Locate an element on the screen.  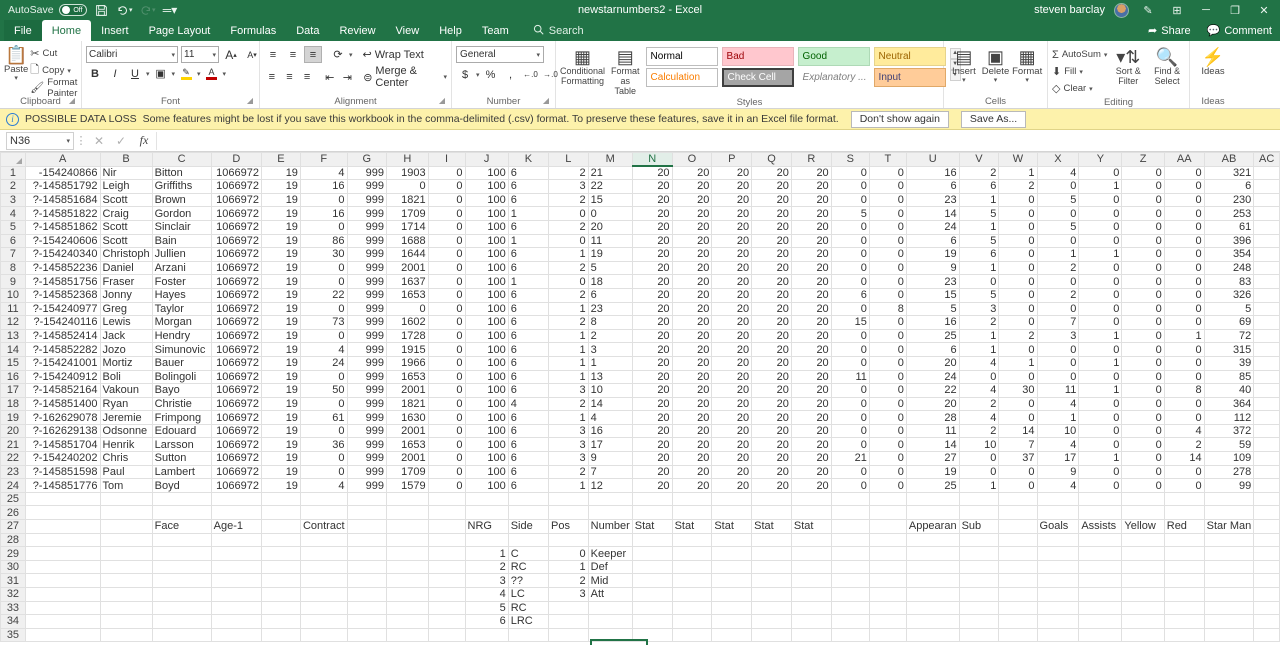
cell-K23: 6 is located at coordinates (528, 472).